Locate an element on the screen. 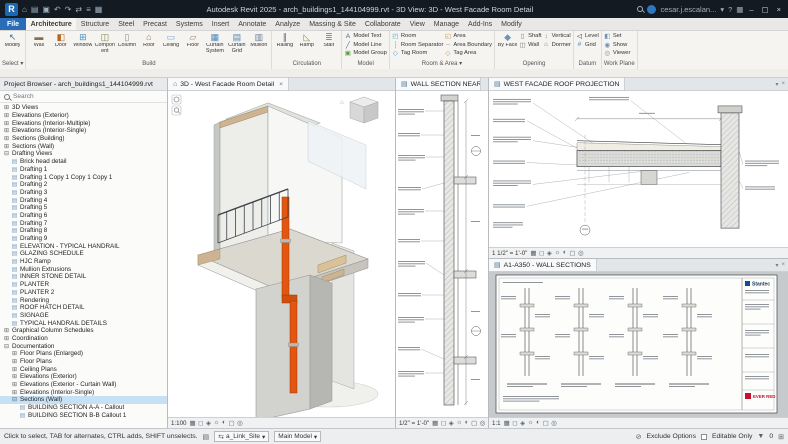 This screenshot has height=444, width=788. browser-search-input is located at coordinates (88, 96).